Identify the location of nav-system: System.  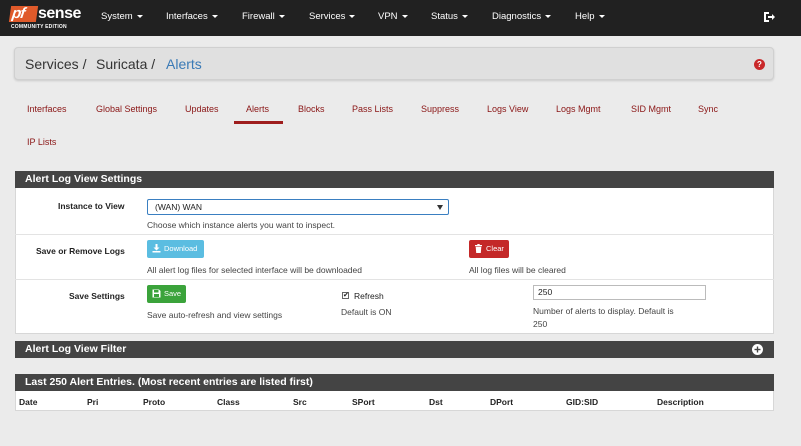
(122, 17).